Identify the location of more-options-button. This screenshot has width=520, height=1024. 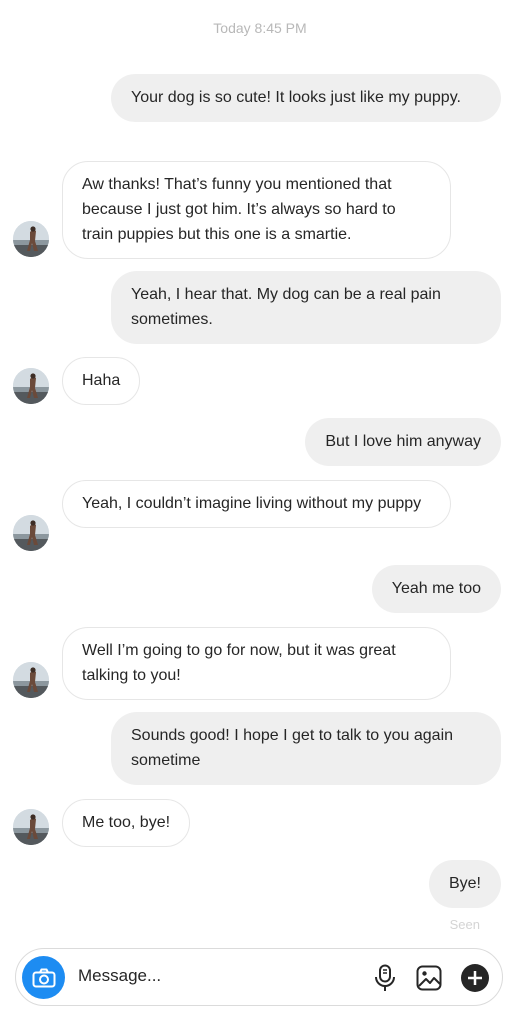
(475, 978).